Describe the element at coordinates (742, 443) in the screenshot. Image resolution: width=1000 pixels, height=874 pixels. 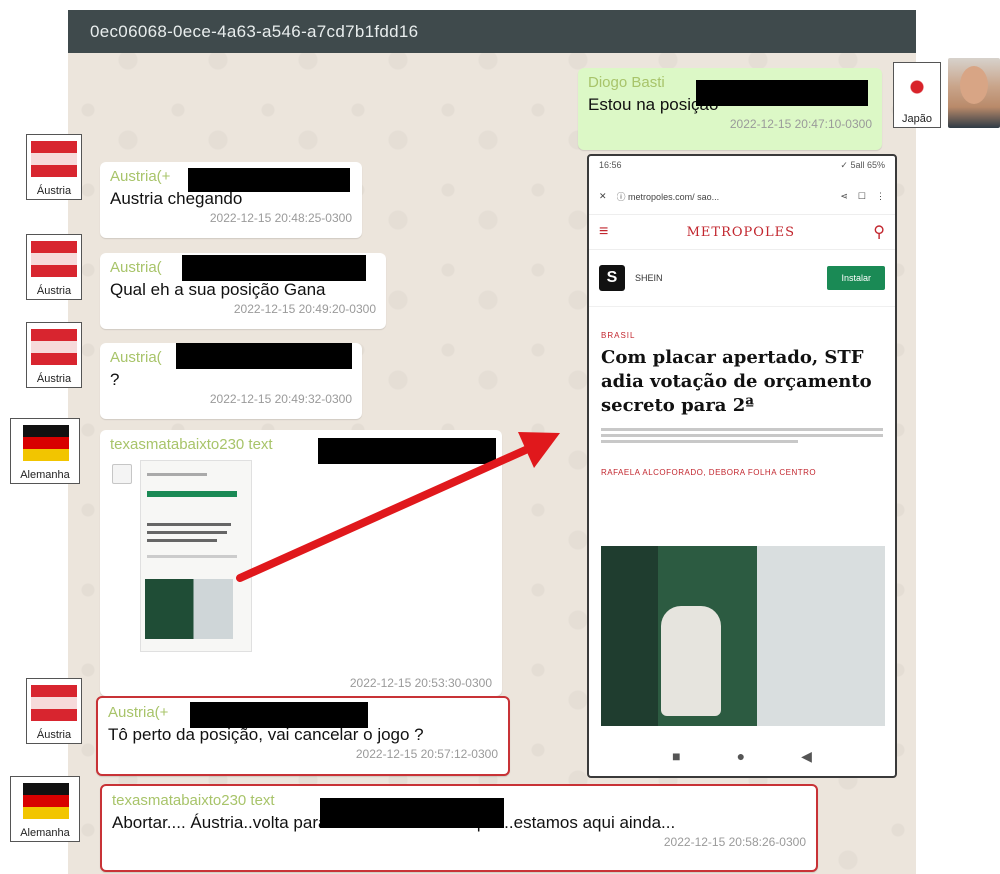
I see `article-subtitle-lines` at that location.